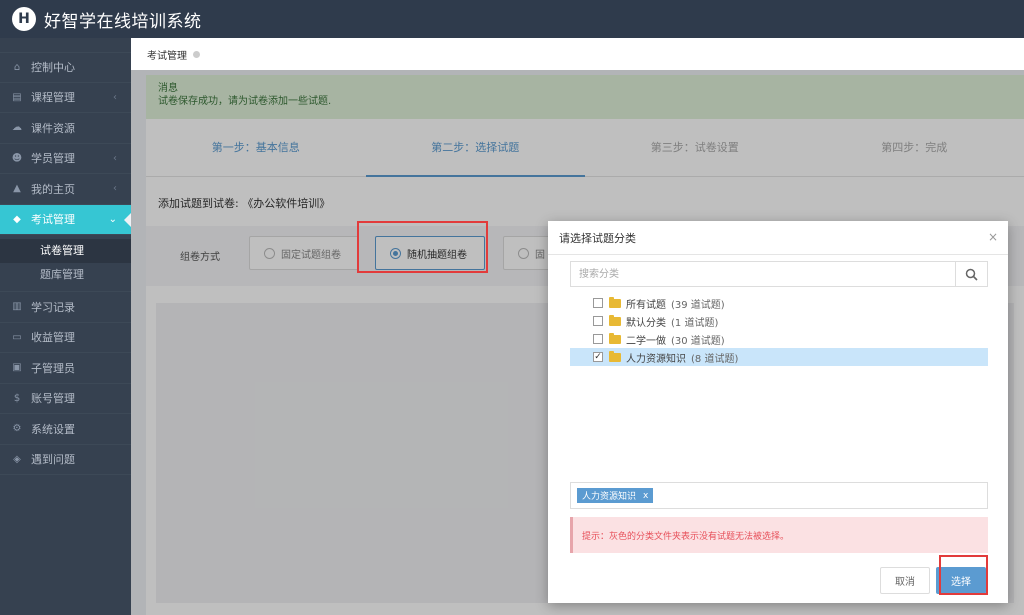 This screenshot has width=1024, height=615. What do you see at coordinates (24, 19) in the screenshot?
I see `logo-icon: H` at bounding box center [24, 19].